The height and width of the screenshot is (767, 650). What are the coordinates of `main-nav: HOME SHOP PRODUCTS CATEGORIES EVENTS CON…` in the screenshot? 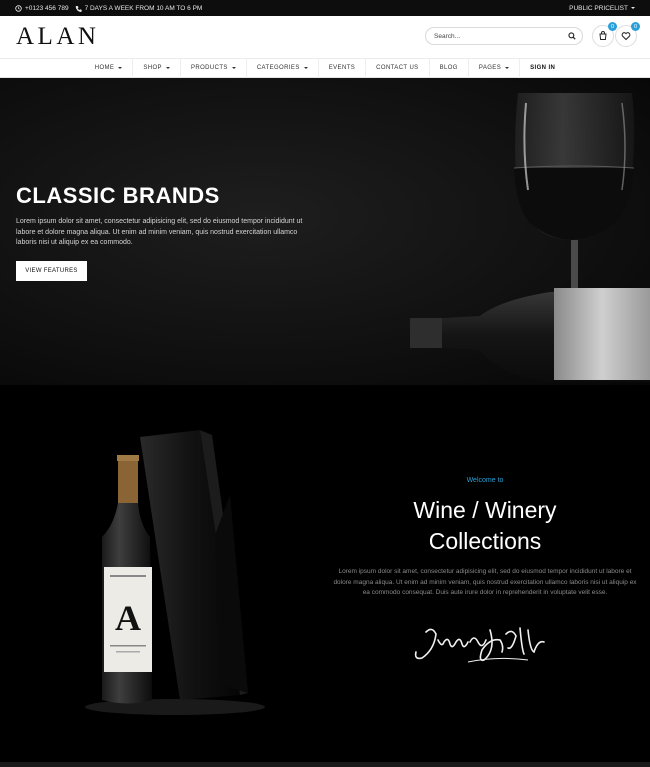 It's located at (325, 68).